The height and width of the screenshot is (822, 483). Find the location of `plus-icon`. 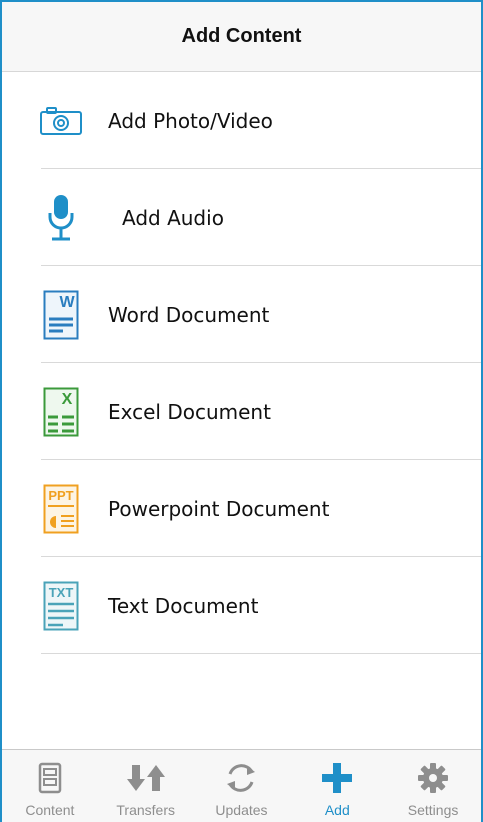

plus-icon is located at coordinates (337, 778).